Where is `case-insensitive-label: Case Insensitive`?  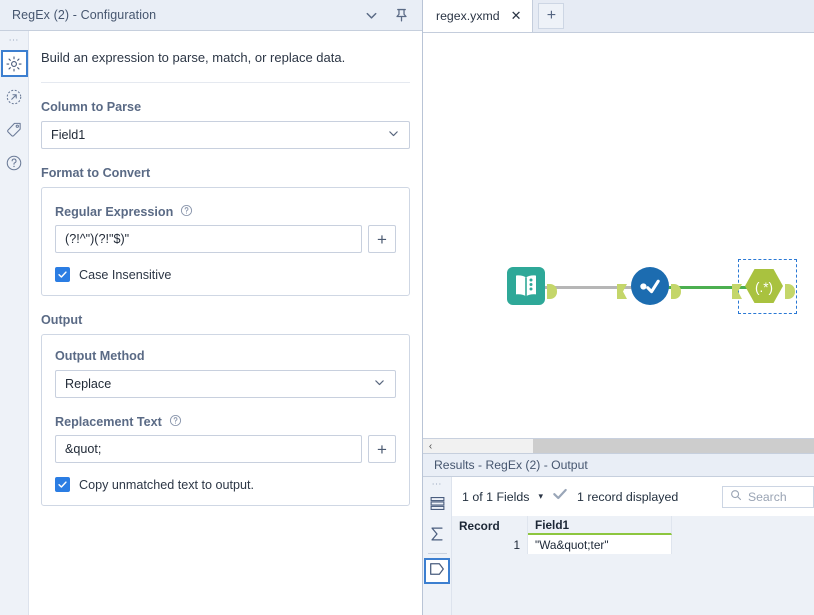 case-insensitive-label: Case Insensitive is located at coordinates (125, 274).